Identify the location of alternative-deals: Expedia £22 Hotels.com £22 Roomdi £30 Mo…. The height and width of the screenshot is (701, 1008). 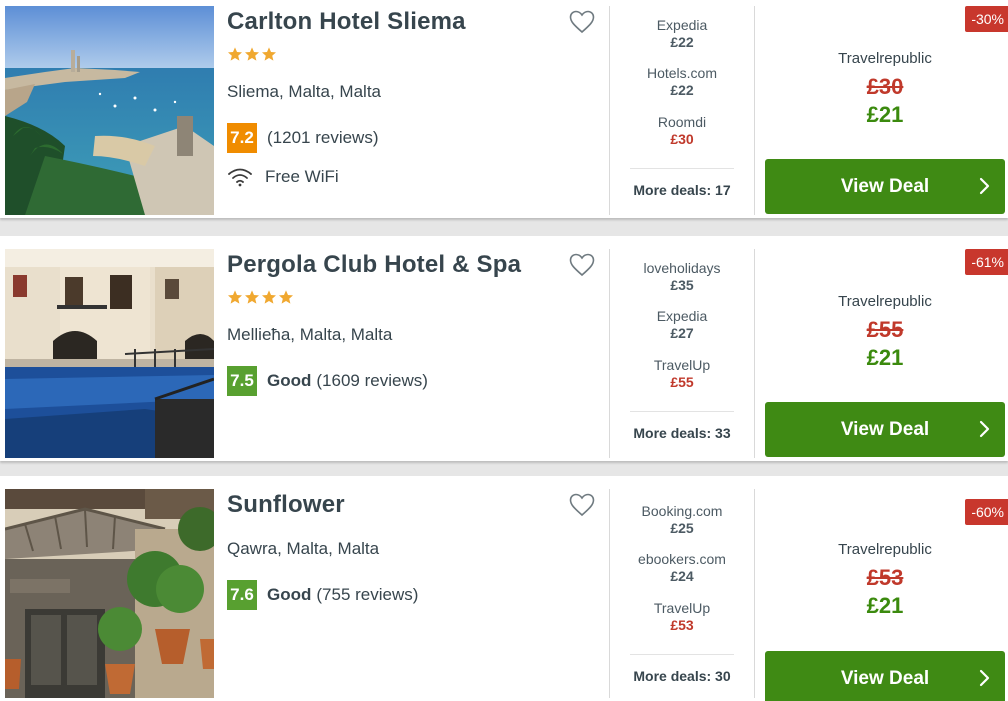
(682, 110).